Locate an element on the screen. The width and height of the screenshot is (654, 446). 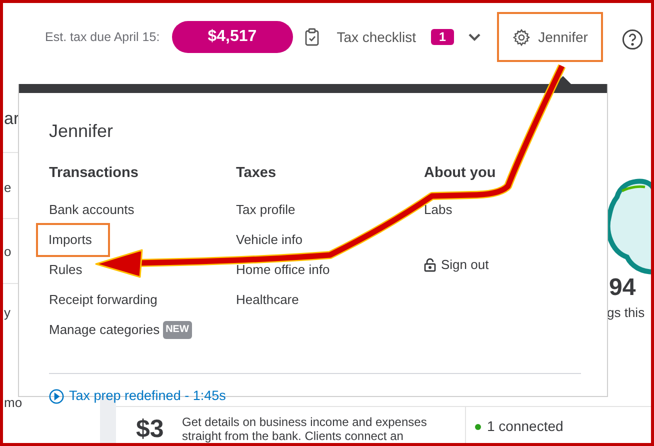
menu-link: Receipt forwarding is located at coordinates (103, 300).